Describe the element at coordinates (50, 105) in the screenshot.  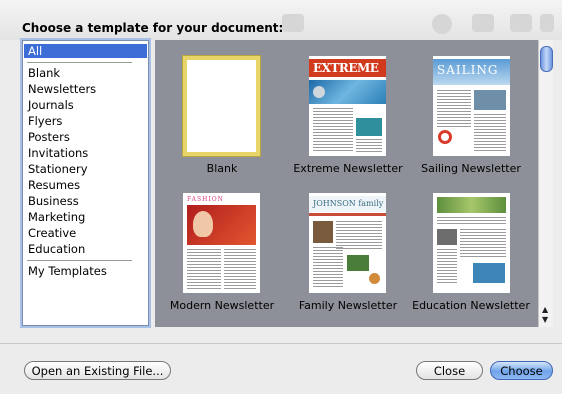
I see `category-item-journals: Journals` at that location.